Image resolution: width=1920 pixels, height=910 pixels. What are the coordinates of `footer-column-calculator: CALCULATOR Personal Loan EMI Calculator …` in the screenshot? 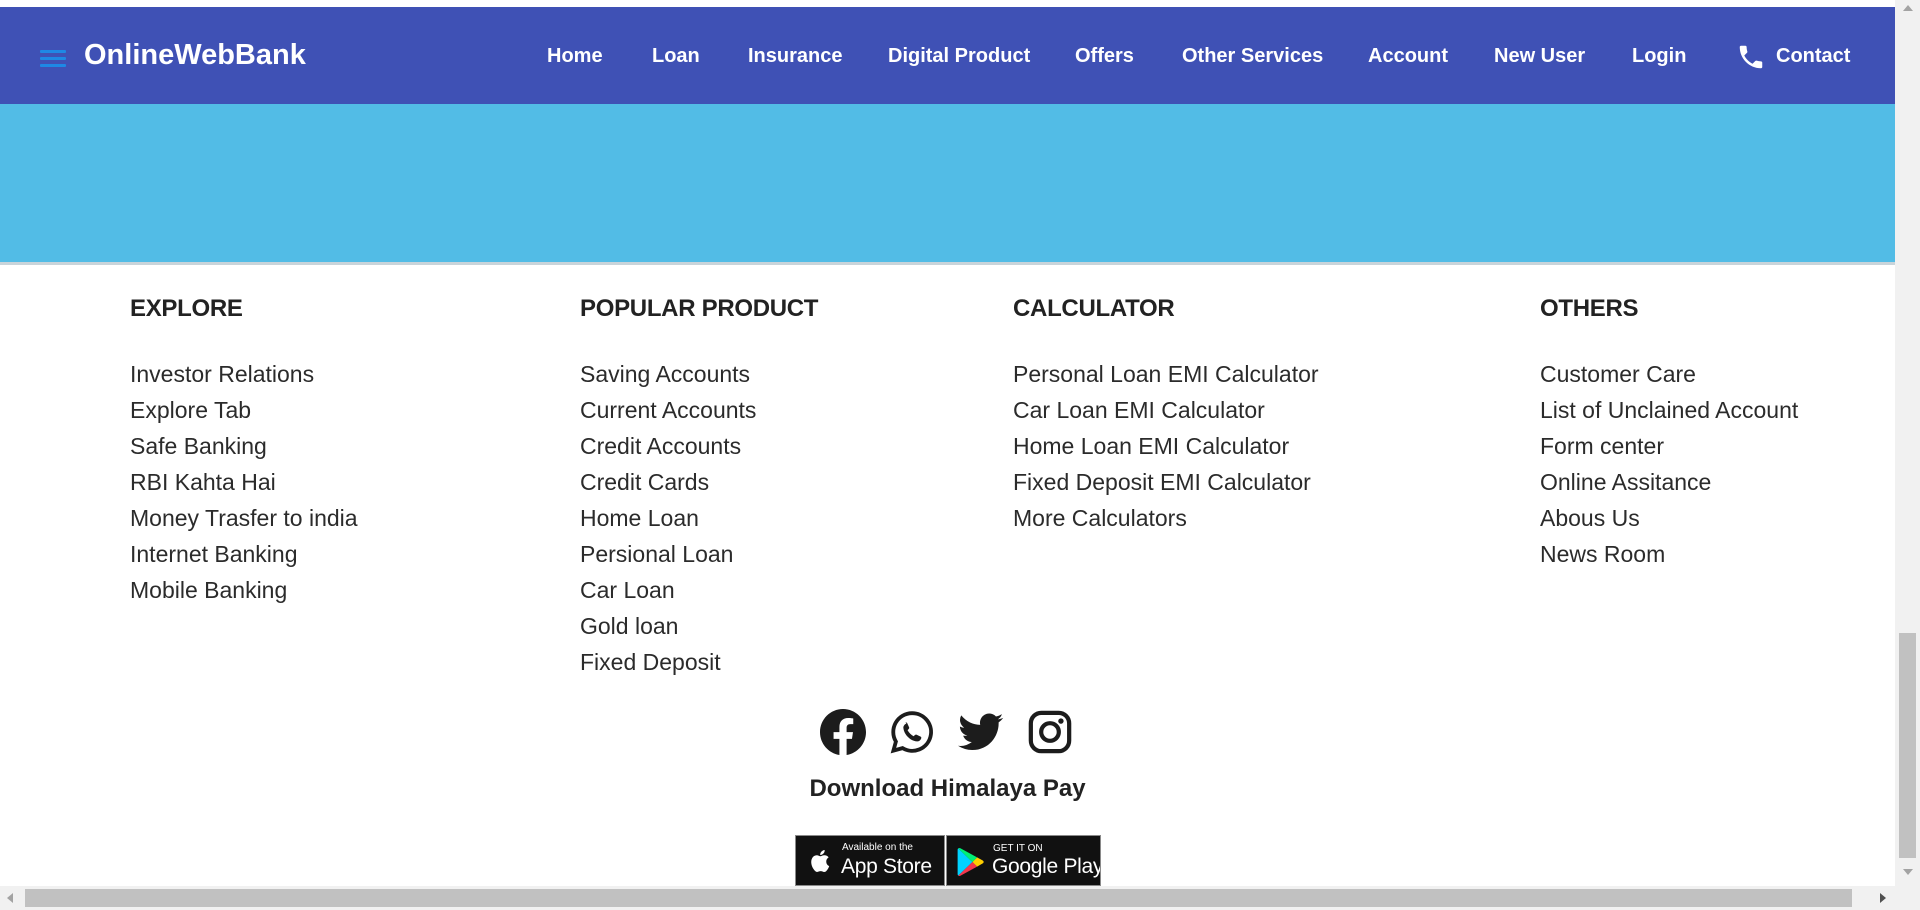 It's located at (1166, 415).